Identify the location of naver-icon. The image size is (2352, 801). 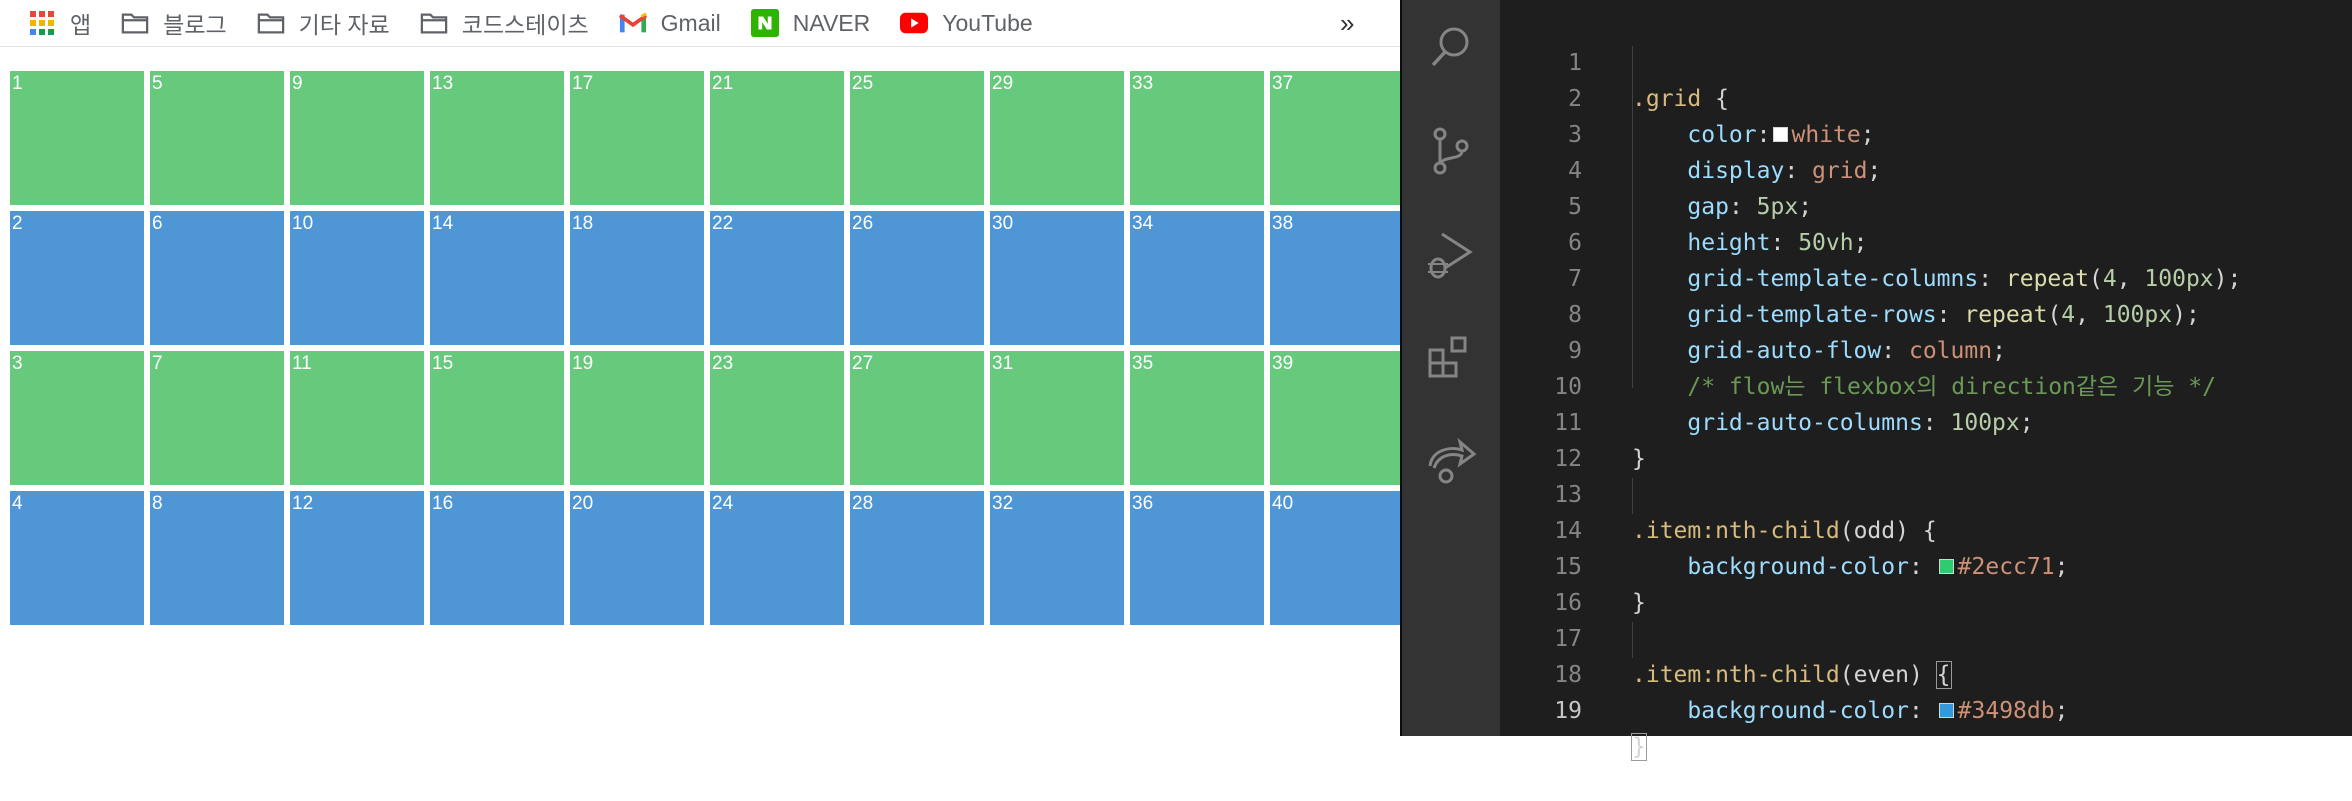
(764, 23).